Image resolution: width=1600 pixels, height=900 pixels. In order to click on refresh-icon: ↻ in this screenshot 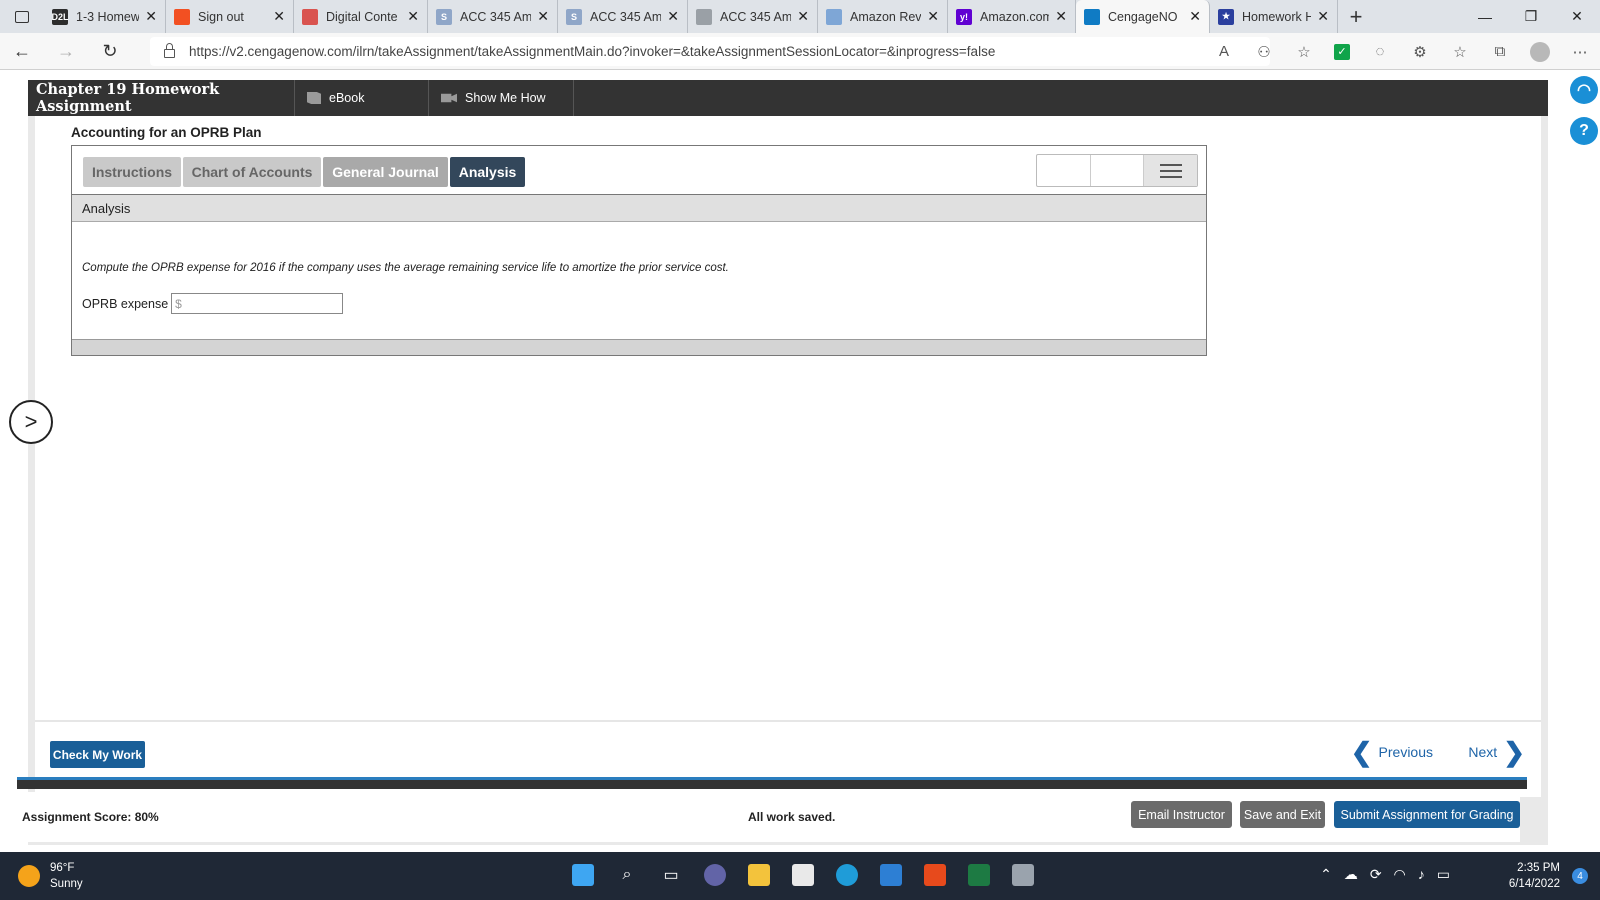, I will do `click(110, 51)`.